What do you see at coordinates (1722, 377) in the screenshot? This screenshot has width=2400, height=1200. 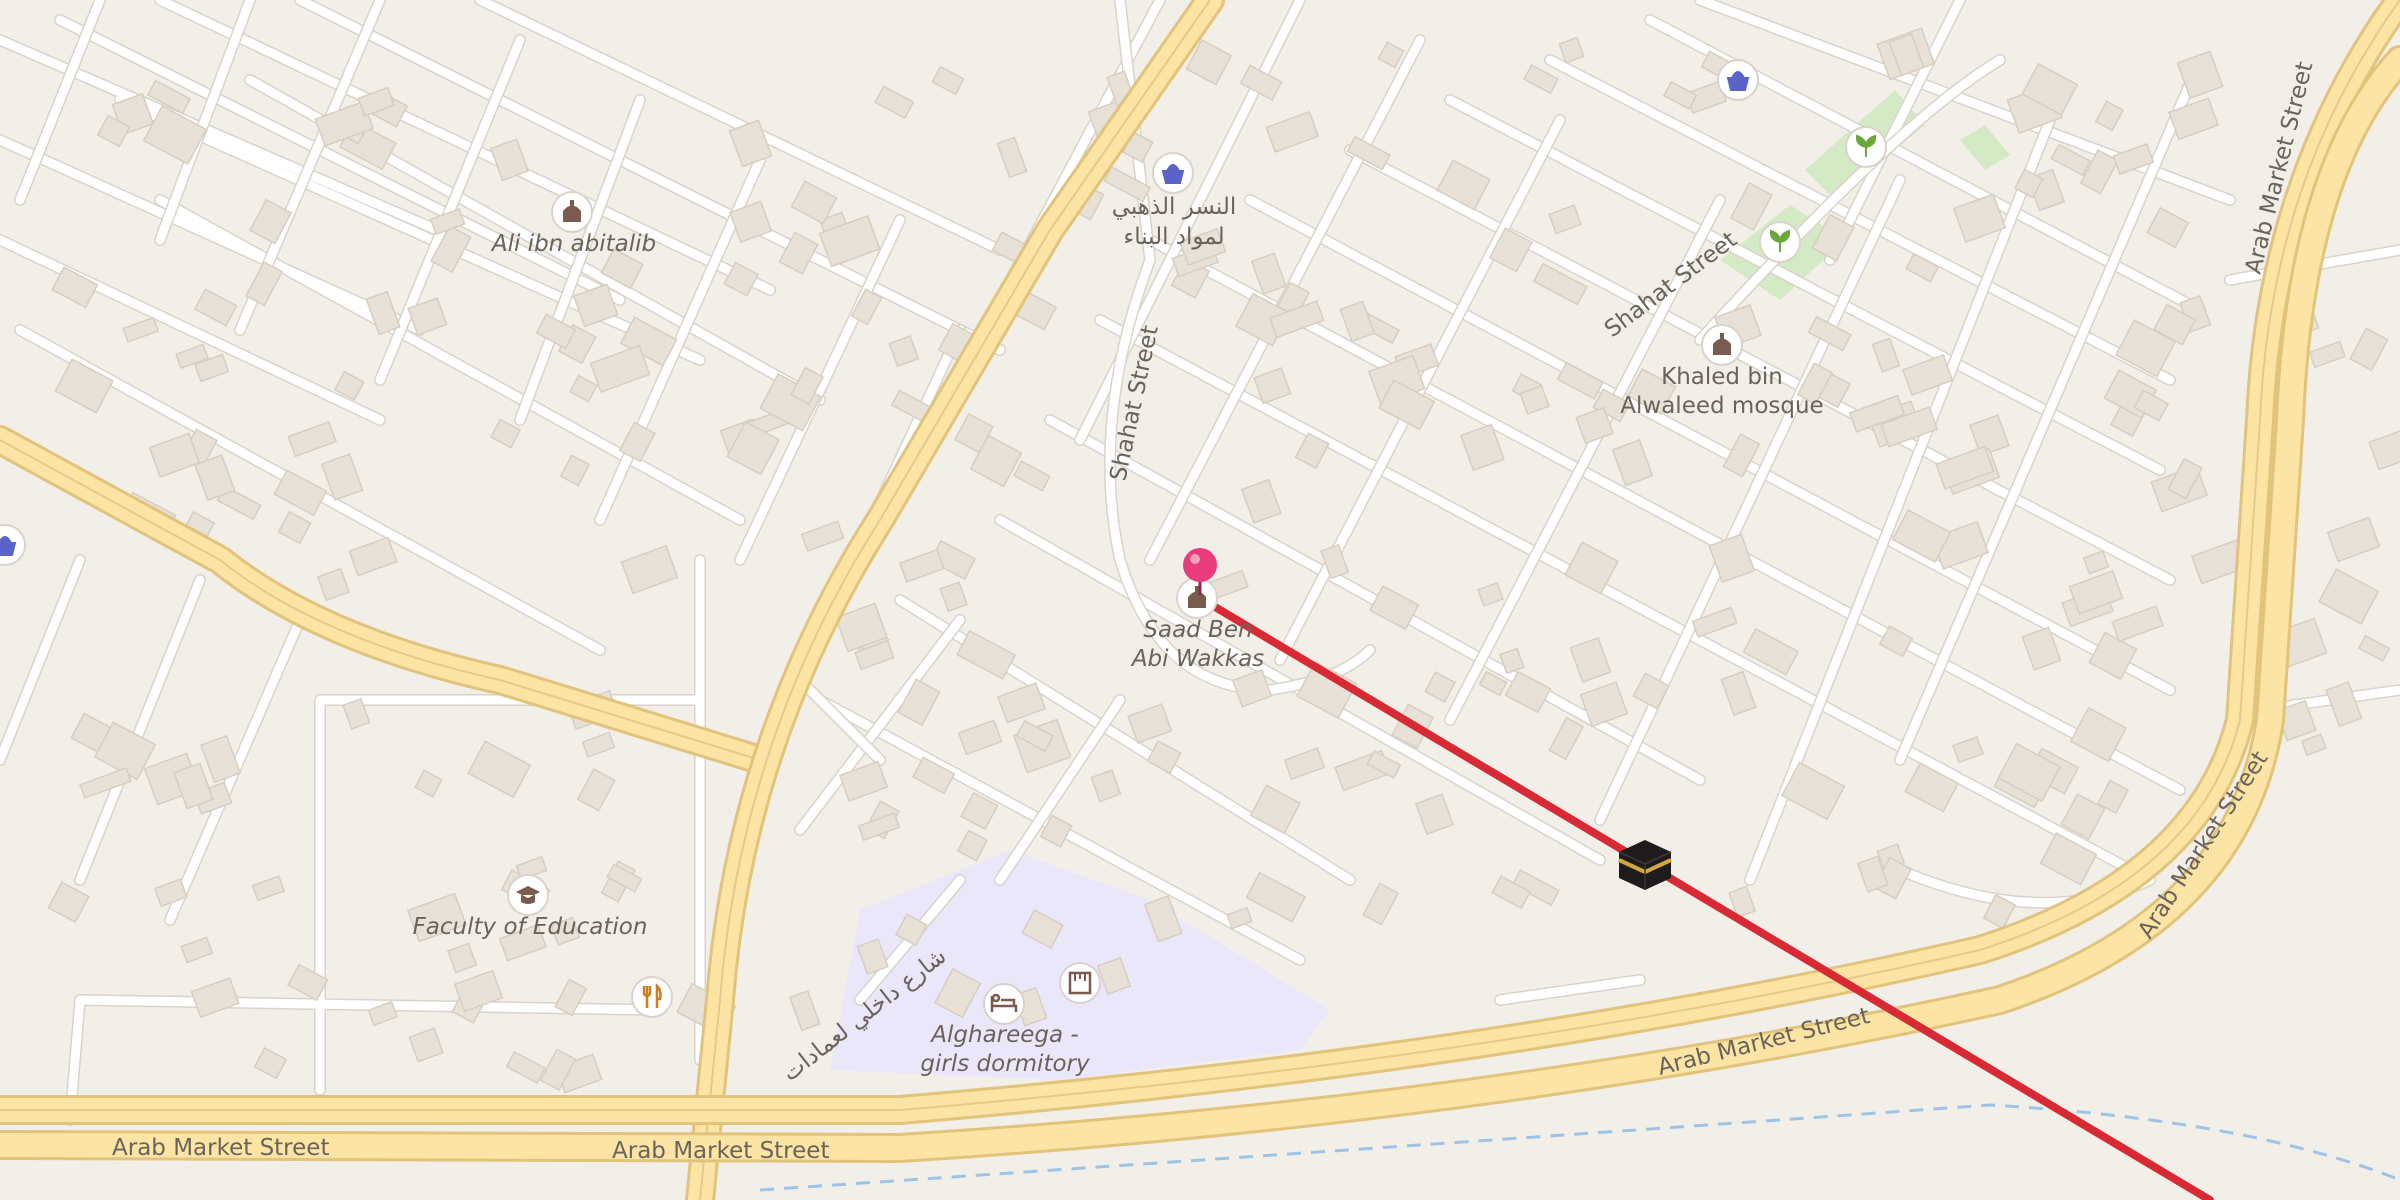 I see `poi-label-khaled-line1: Khaled bin` at bounding box center [1722, 377].